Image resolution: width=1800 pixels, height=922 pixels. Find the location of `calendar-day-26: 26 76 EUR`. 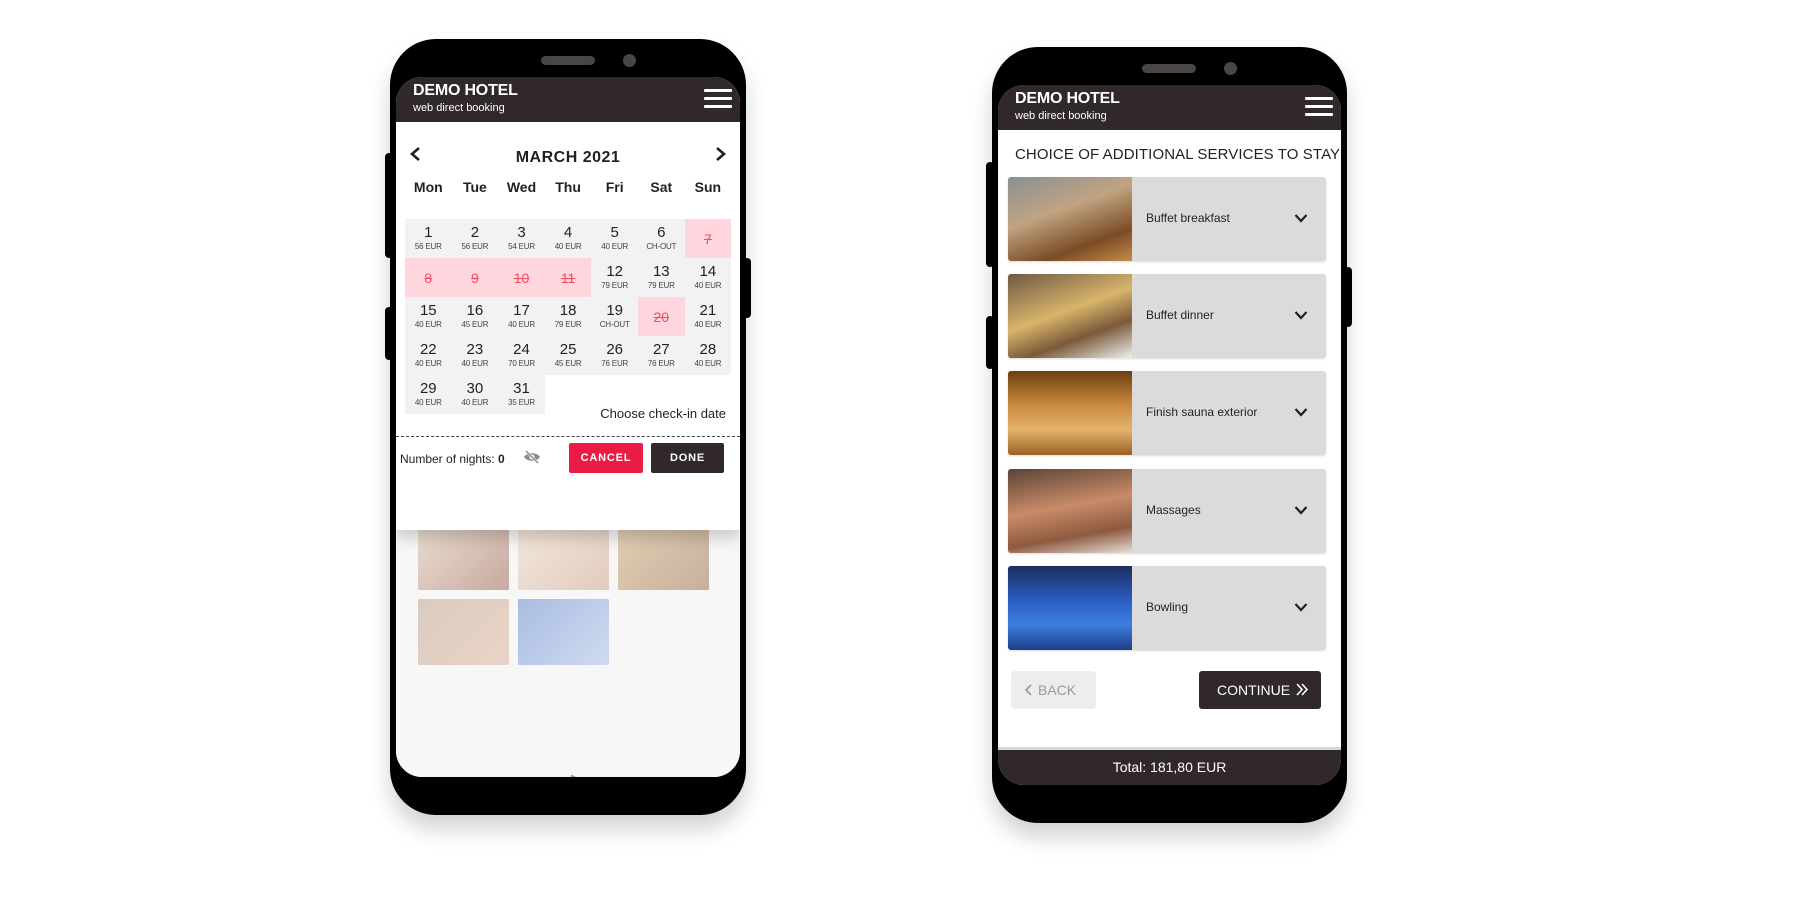

calendar-day-26: 26 76 EUR is located at coordinates (614, 355).